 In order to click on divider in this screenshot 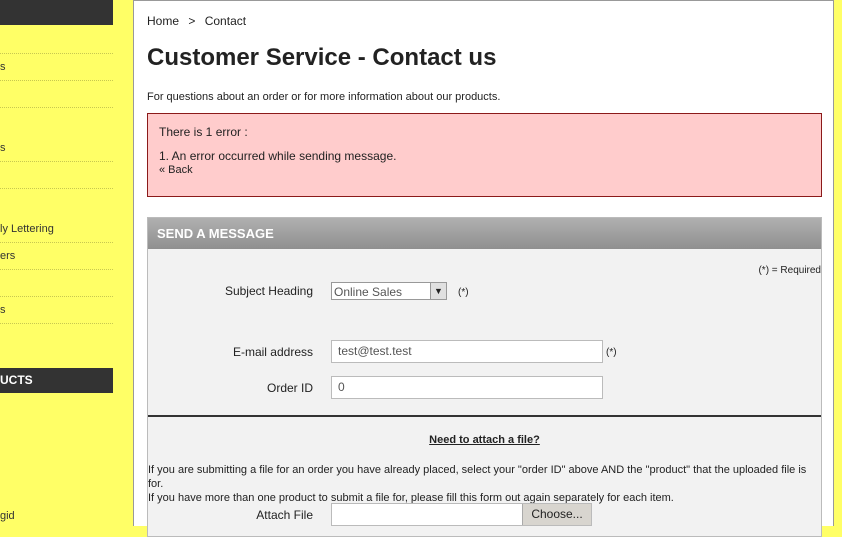, I will do `click(484, 416)`.